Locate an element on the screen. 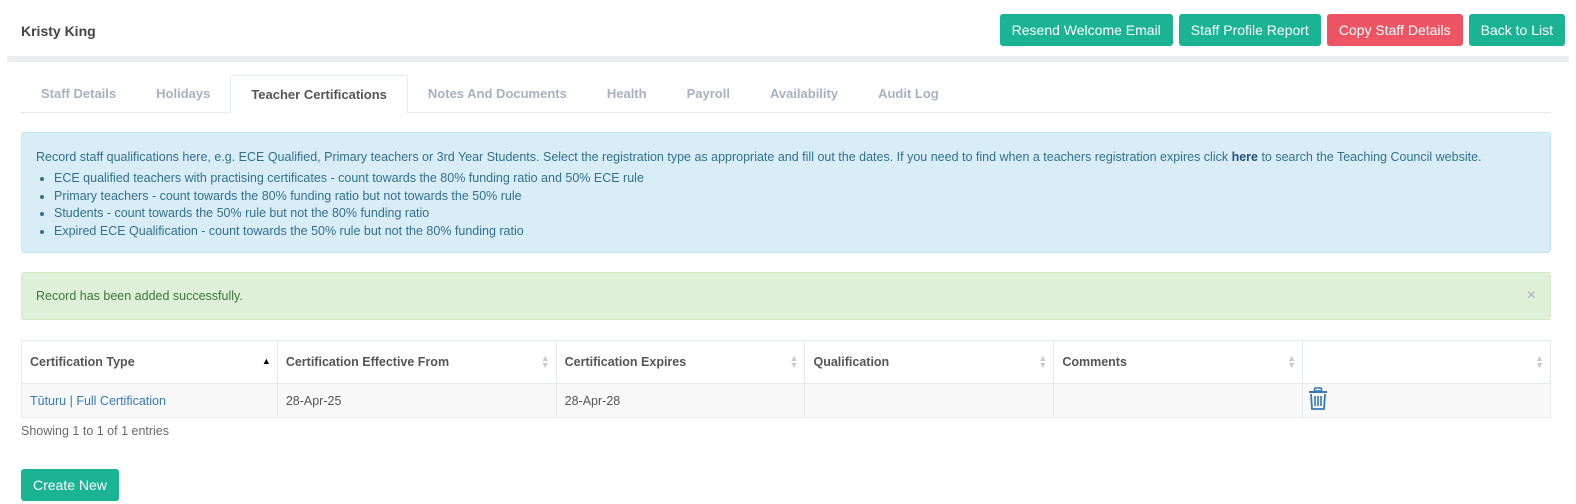 The height and width of the screenshot is (504, 1576). header-divider is located at coordinates (788, 59).